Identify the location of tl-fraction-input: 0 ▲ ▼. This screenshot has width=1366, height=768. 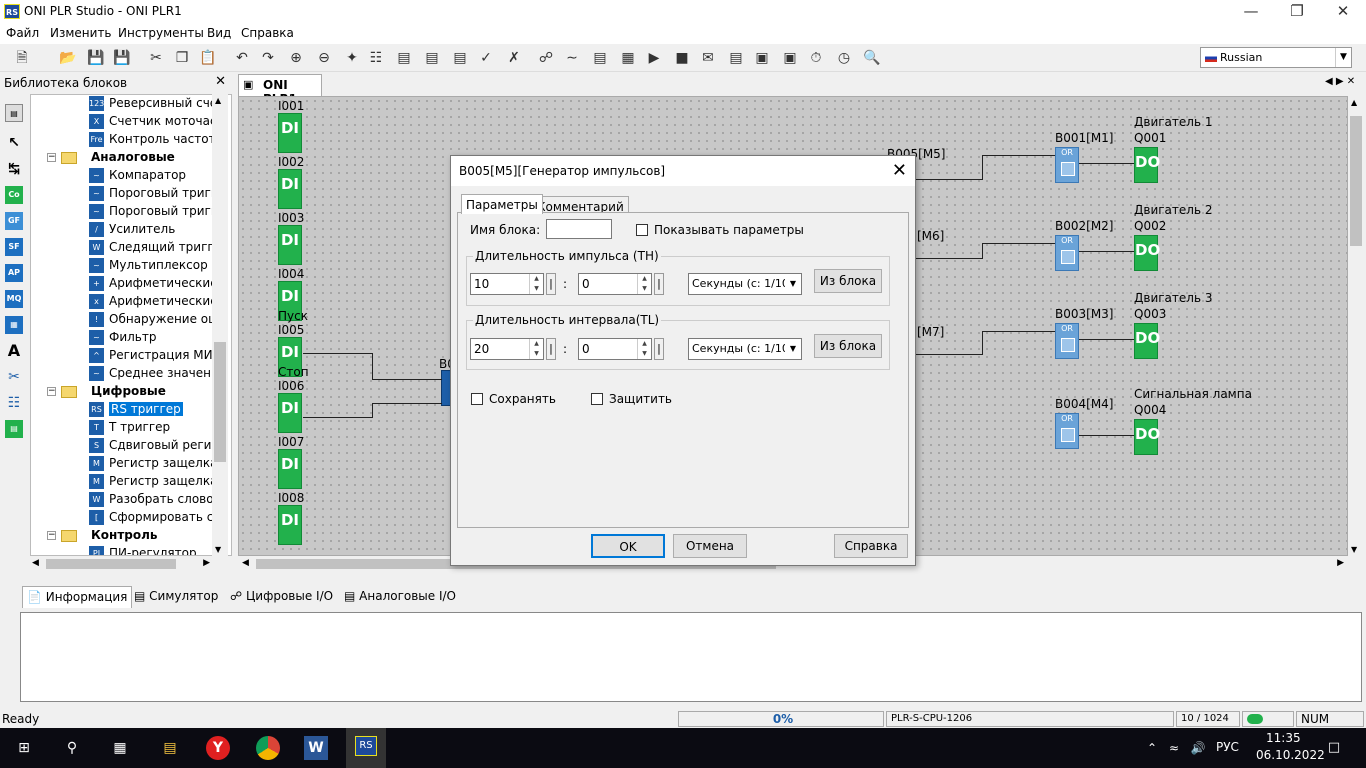
(615, 349).